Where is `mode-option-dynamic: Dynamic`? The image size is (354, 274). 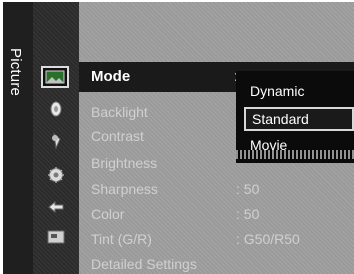
mode-option-dynamic: Dynamic is located at coordinates (299, 91).